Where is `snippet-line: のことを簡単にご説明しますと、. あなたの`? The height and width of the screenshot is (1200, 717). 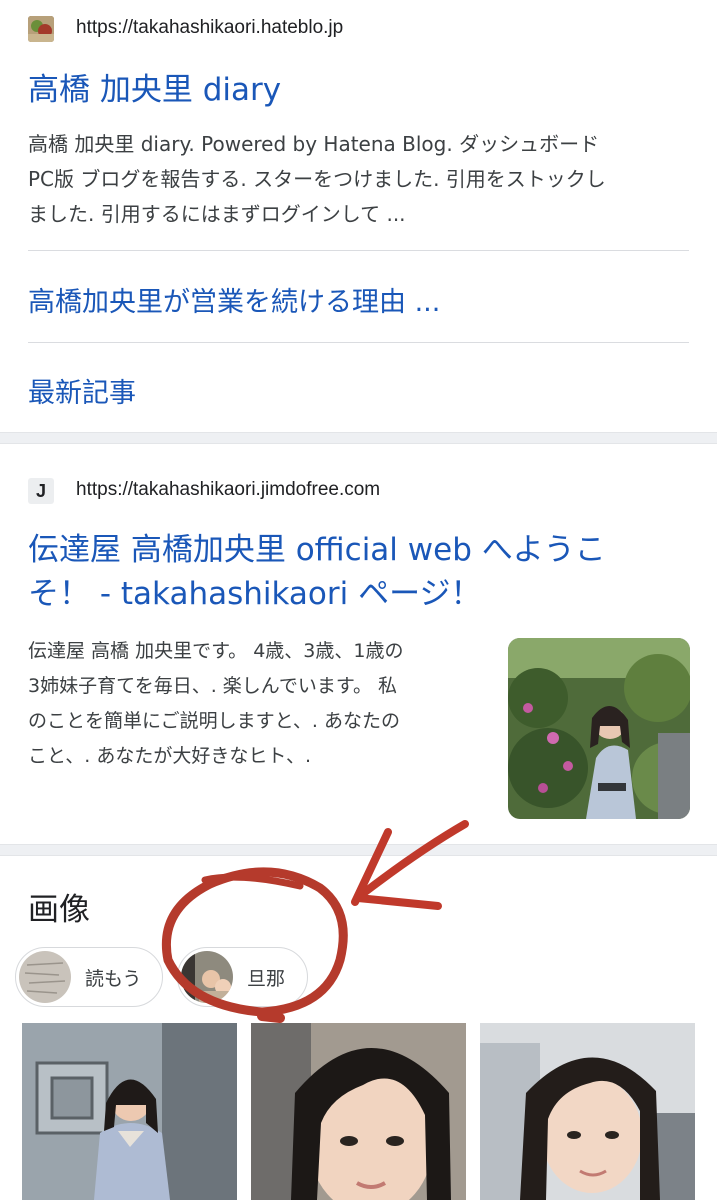
snippet-line: のことを簡単にご説明しますと、. あなたの is located at coordinates (214, 721).